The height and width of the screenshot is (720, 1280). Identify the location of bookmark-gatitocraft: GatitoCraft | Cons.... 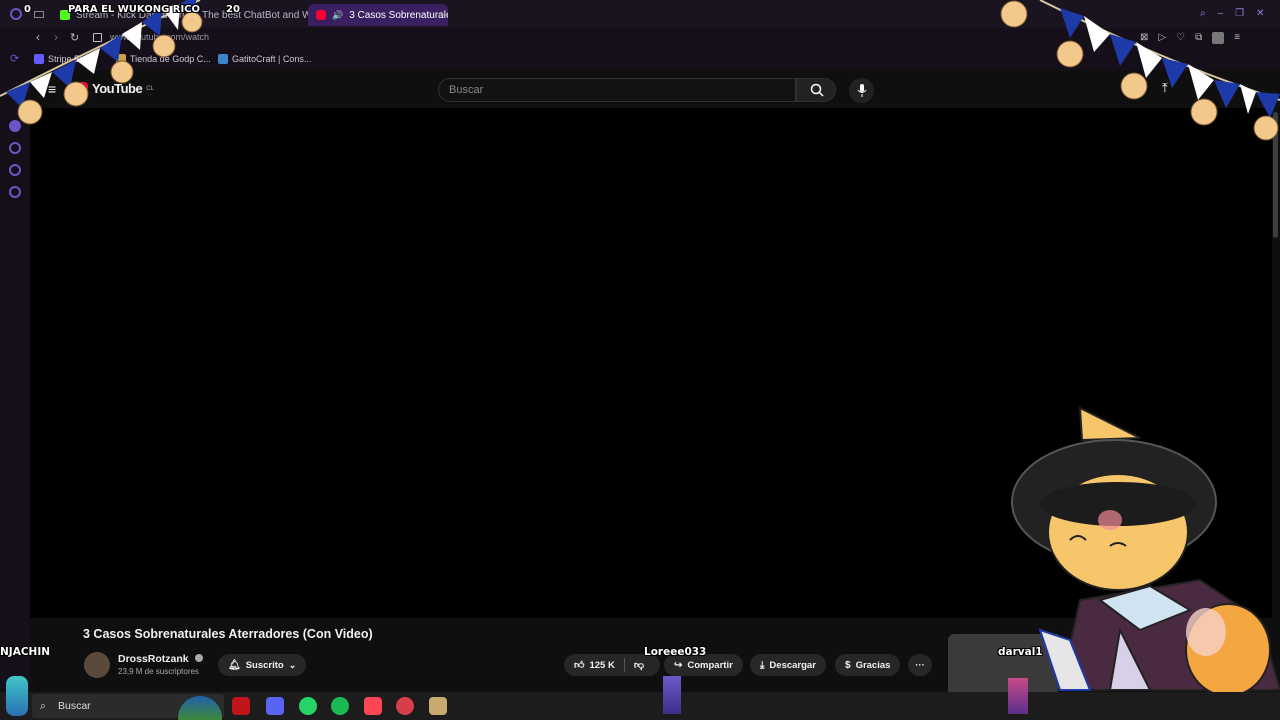
(264, 59).